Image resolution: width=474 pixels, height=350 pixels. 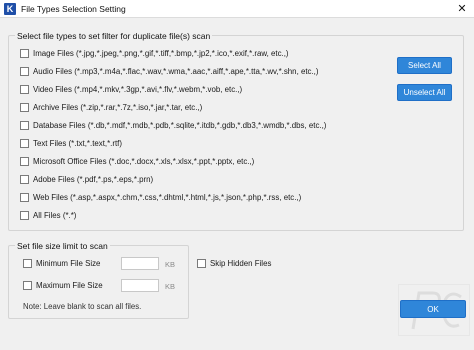 What do you see at coordinates (55, 215) in the screenshot?
I see `all-files-label: All Files (*.*)` at bounding box center [55, 215].